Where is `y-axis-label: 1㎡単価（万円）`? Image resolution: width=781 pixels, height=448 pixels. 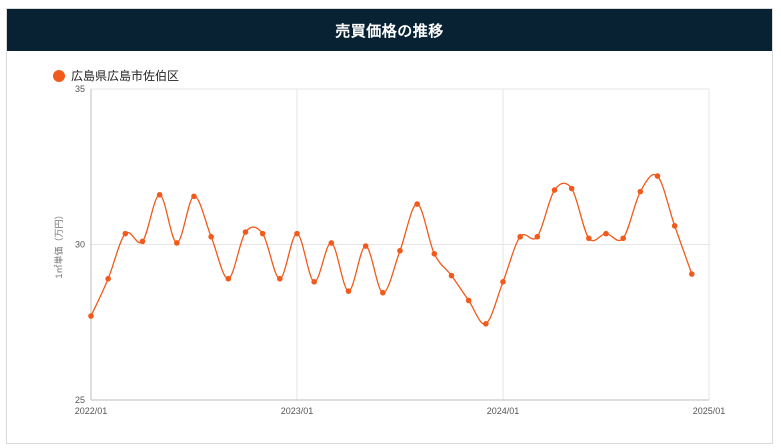 y-axis-label: 1㎡単価（万円） is located at coordinates (58, 244).